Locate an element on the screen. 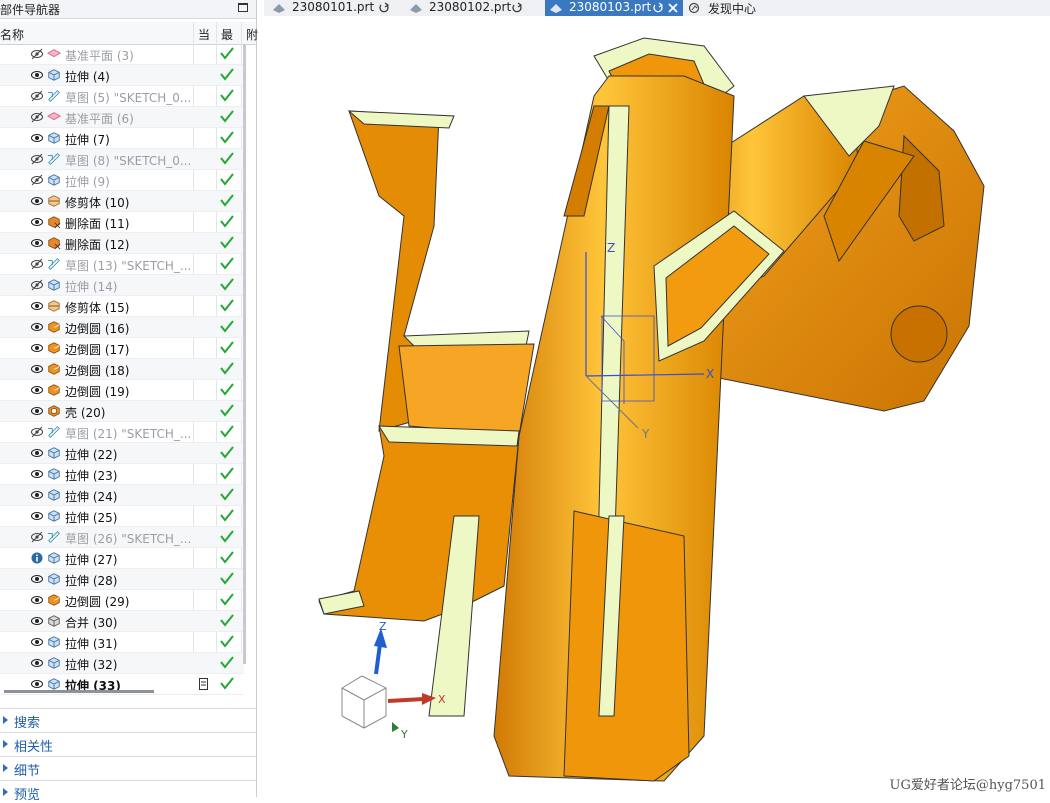 Image resolution: width=1050 pixels, height=803 pixels. feature-row: 拉伸 (9) is located at coordinates (122, 180).